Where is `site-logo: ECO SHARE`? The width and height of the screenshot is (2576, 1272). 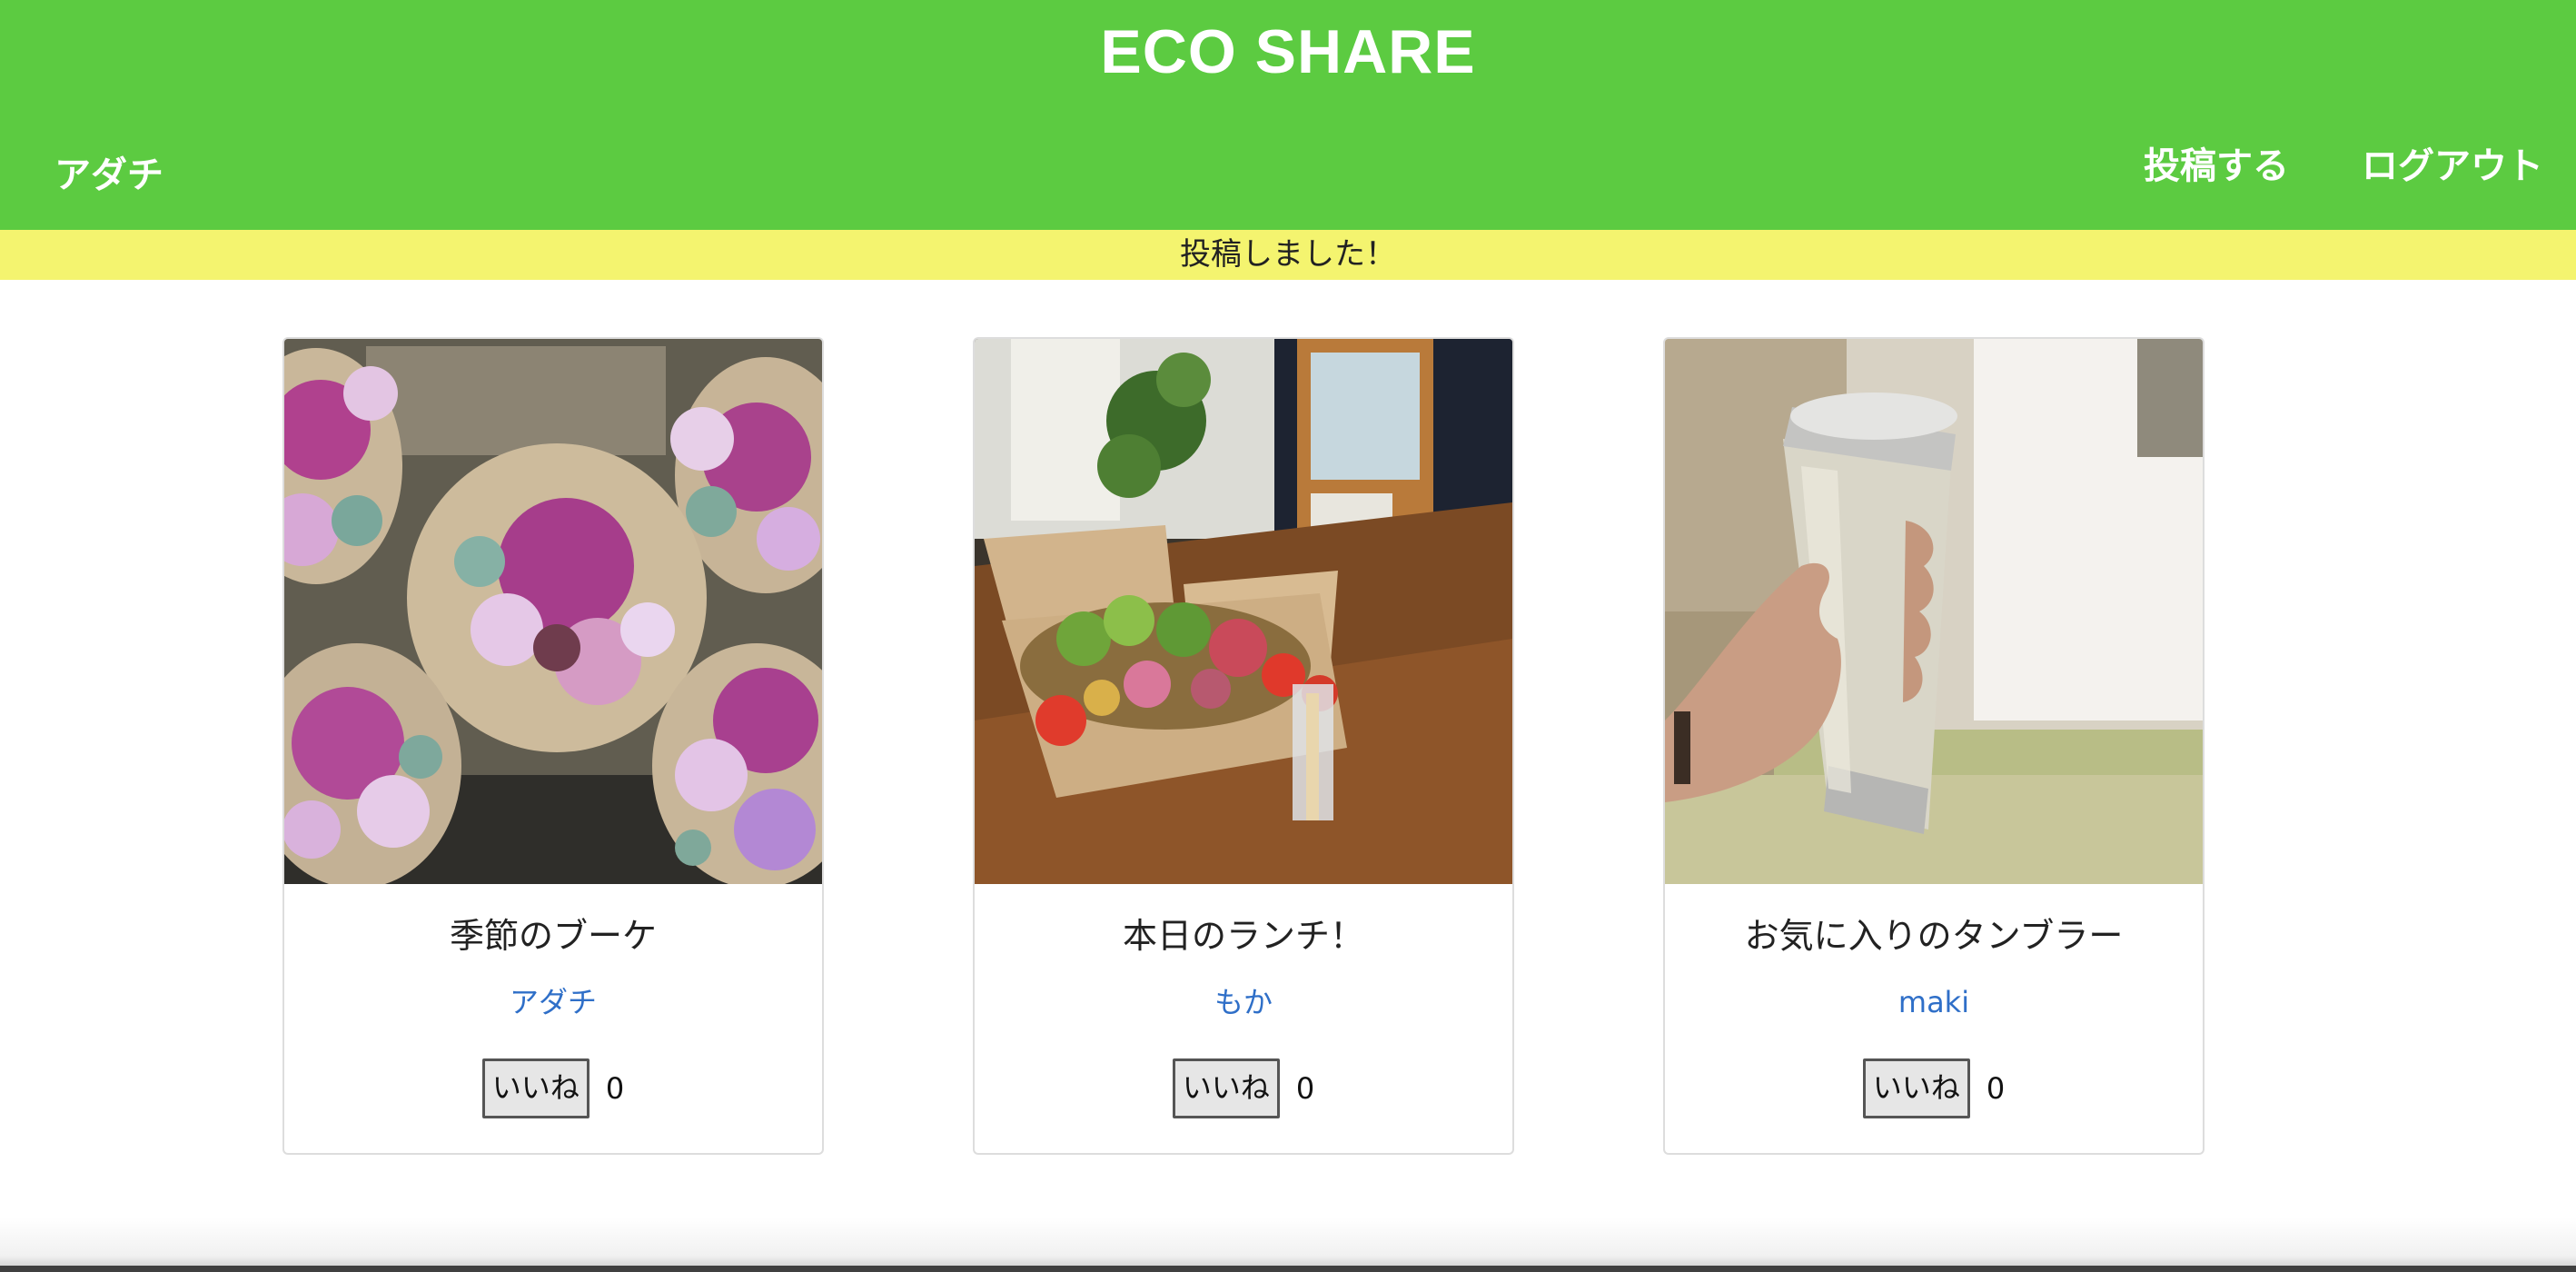 site-logo: ECO SHARE is located at coordinates (1288, 52).